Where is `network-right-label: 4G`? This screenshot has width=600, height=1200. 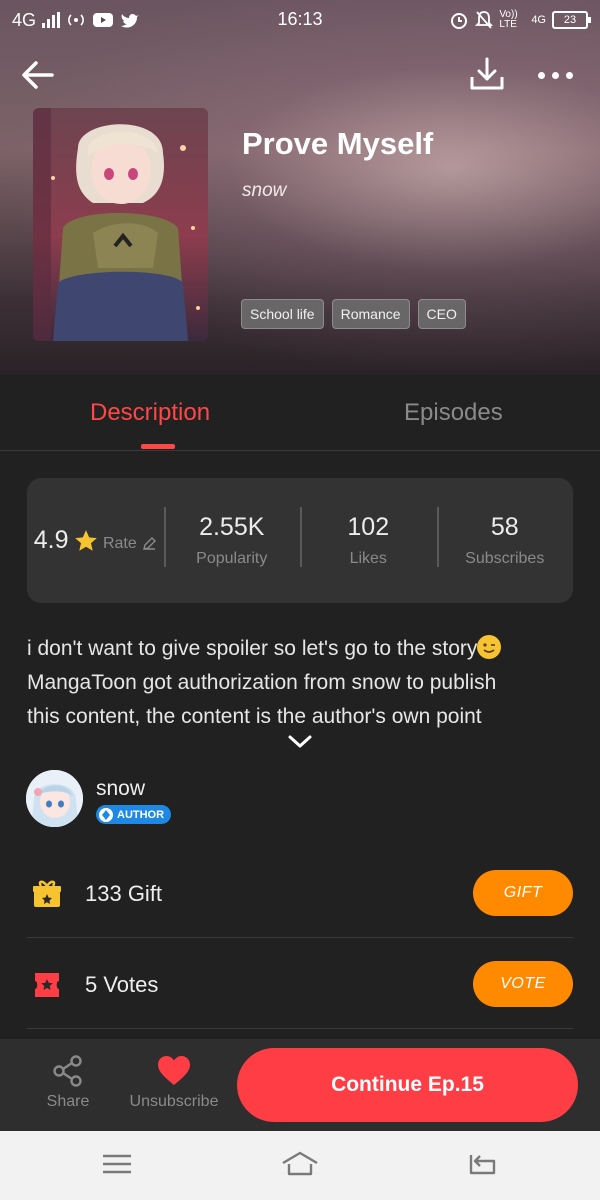 network-right-label: 4G is located at coordinates (538, 20).